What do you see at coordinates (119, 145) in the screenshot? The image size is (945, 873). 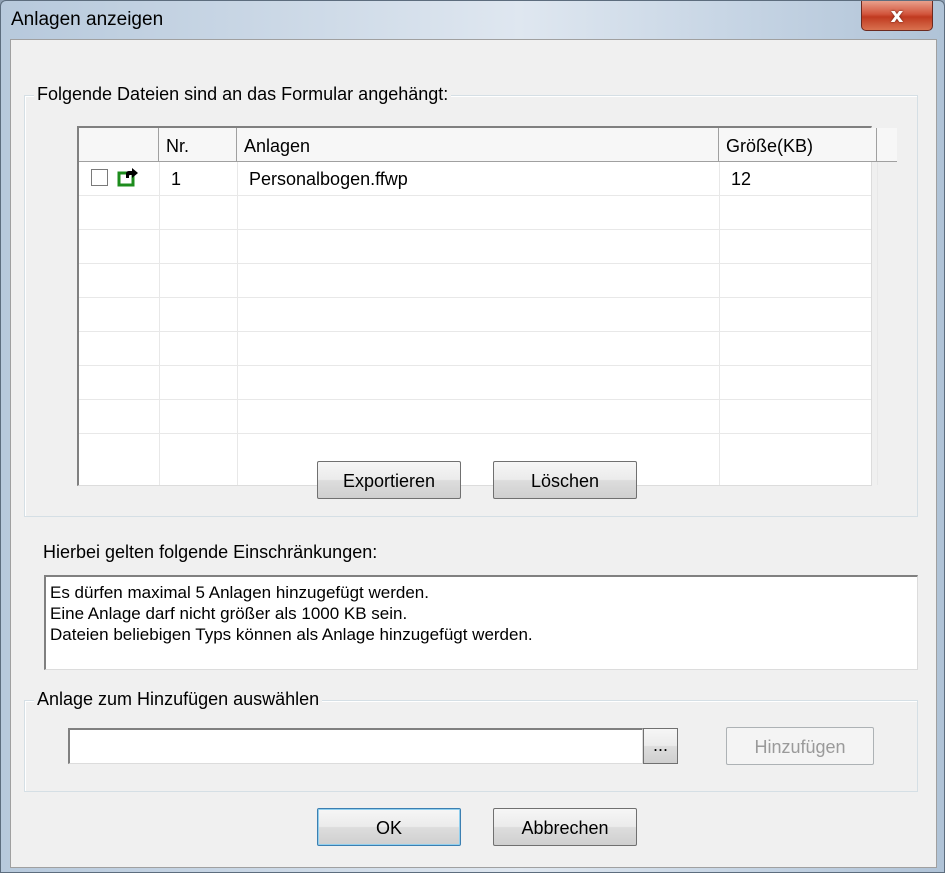 I see `column-header-select` at bounding box center [119, 145].